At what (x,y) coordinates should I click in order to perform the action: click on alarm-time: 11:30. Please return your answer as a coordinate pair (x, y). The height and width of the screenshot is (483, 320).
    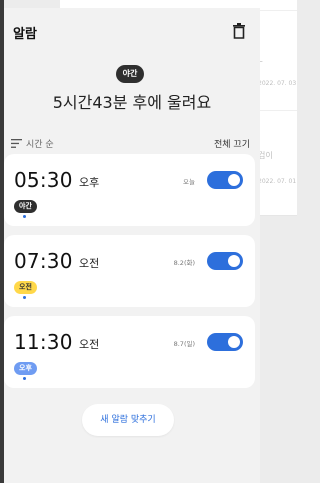
    Looking at the image, I should click on (43, 342).